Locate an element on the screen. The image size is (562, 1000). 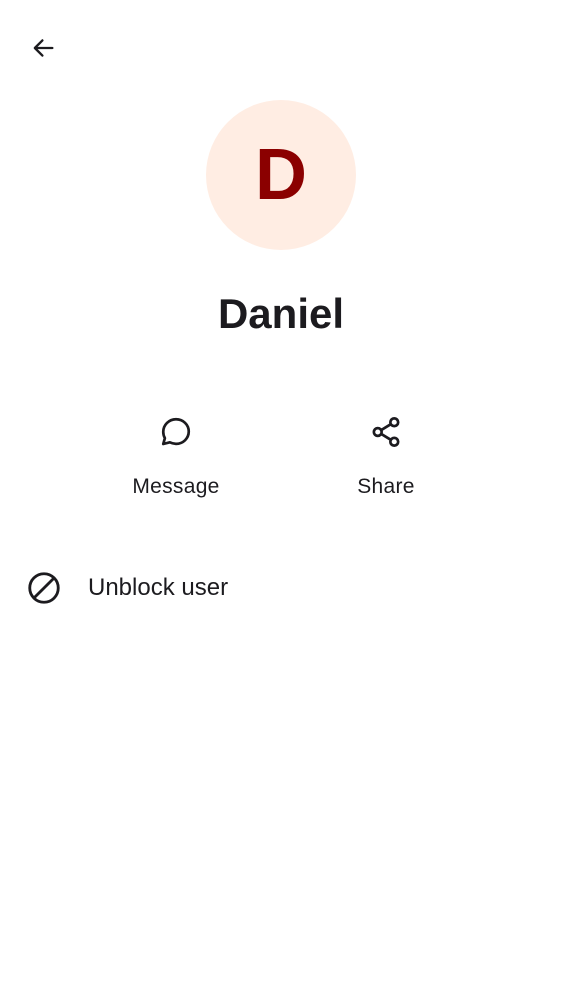
arrow-back-icon is located at coordinates (43, 50).